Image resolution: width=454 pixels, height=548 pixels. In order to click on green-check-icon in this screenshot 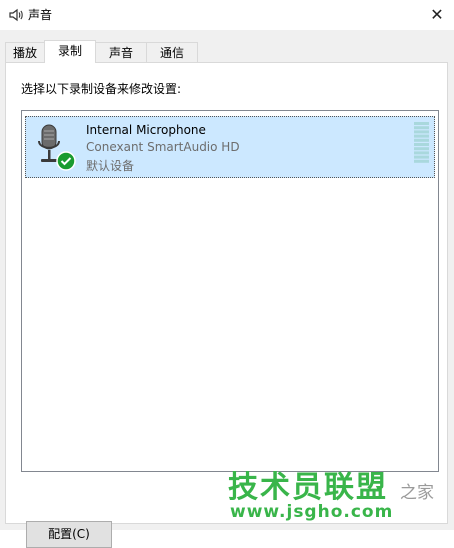, I will do `click(66, 161)`.